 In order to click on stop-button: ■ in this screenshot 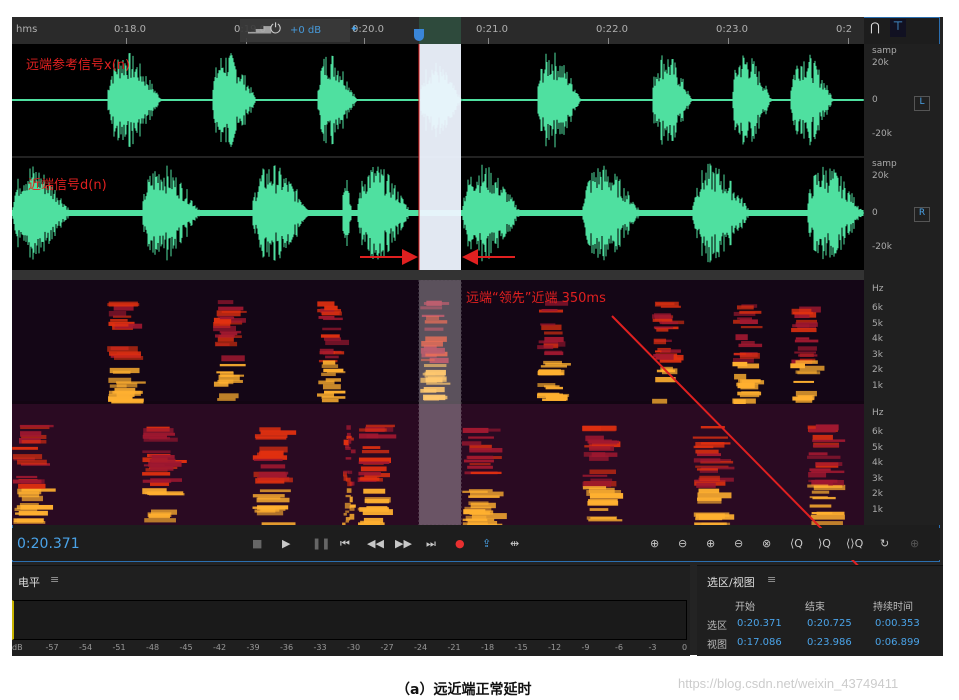, I will do `click(257, 543)`.